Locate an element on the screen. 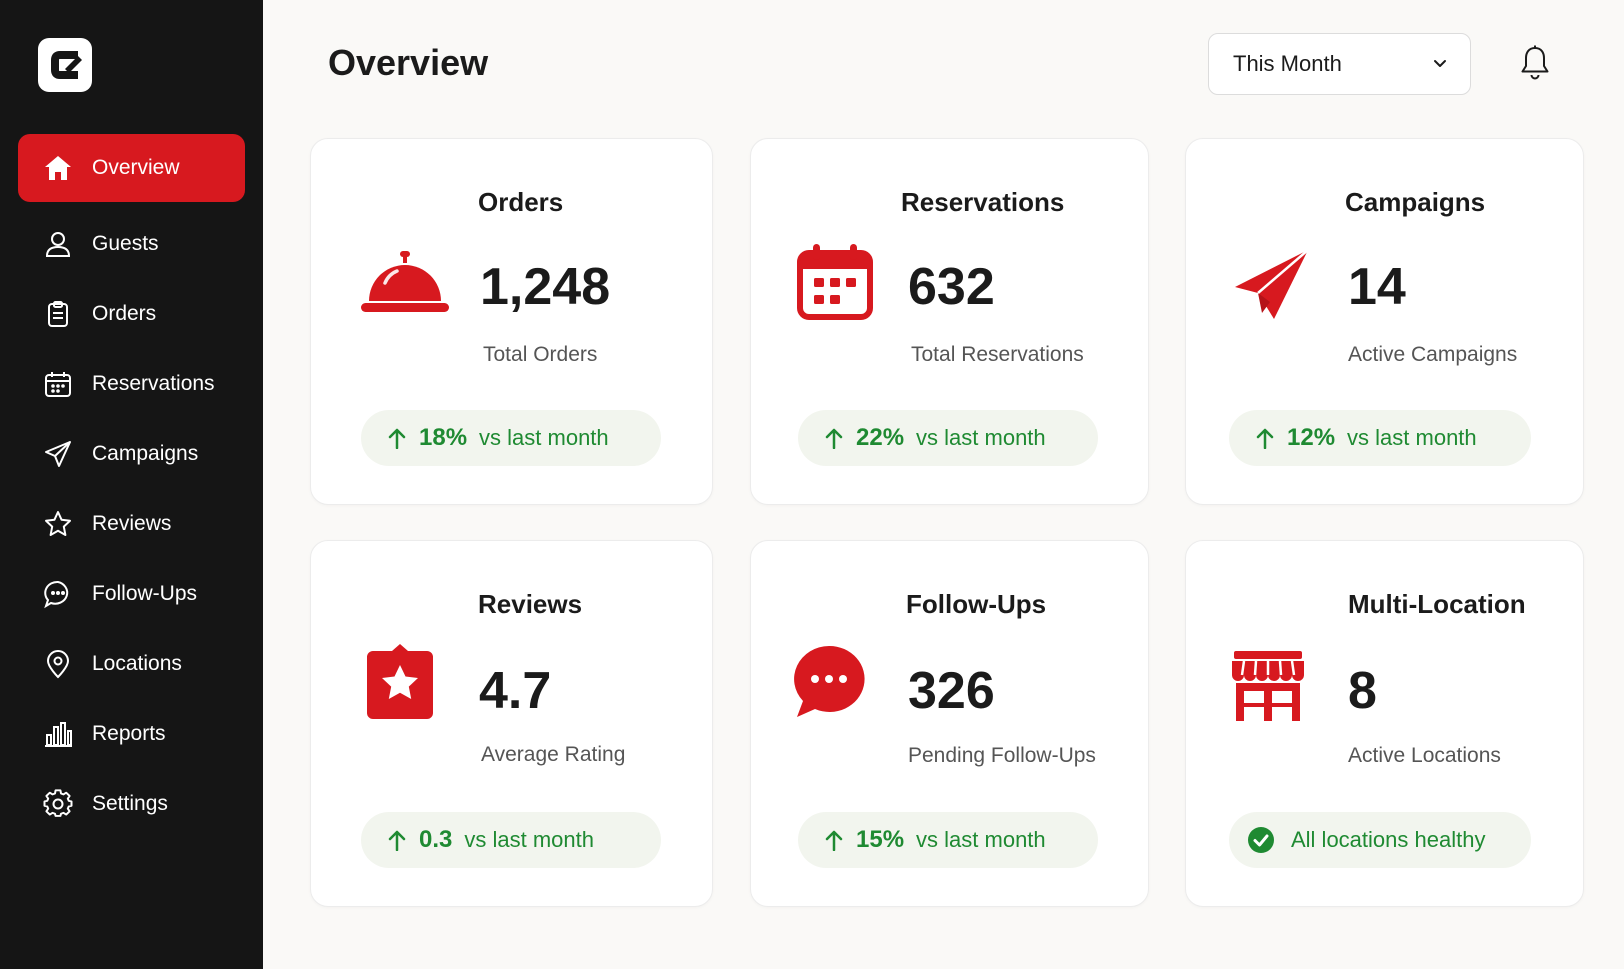  sidebar-item-label: Follow-Ups is located at coordinates (145, 593).